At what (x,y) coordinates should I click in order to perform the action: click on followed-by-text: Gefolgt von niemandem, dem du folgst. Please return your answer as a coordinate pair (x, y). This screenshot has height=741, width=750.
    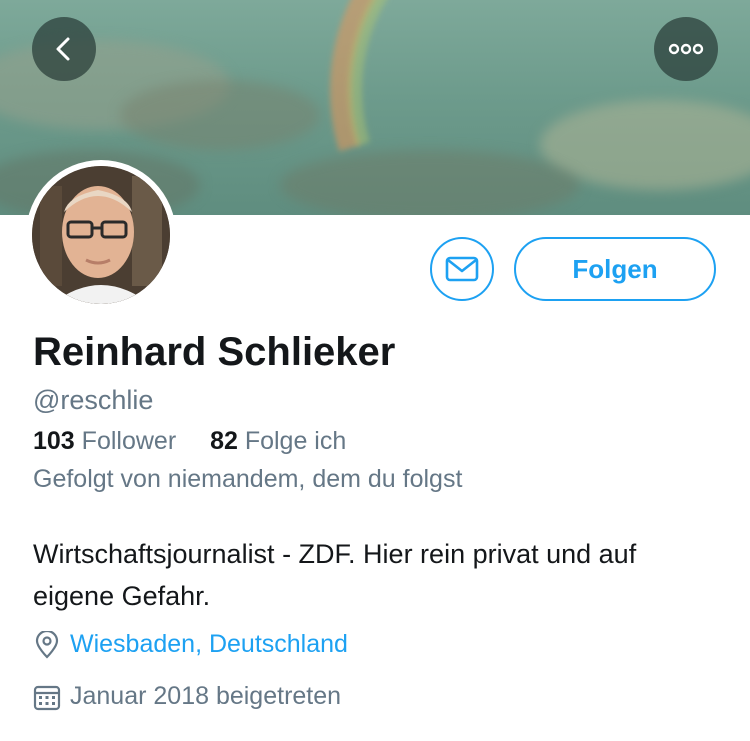
    Looking at the image, I should click on (248, 479).